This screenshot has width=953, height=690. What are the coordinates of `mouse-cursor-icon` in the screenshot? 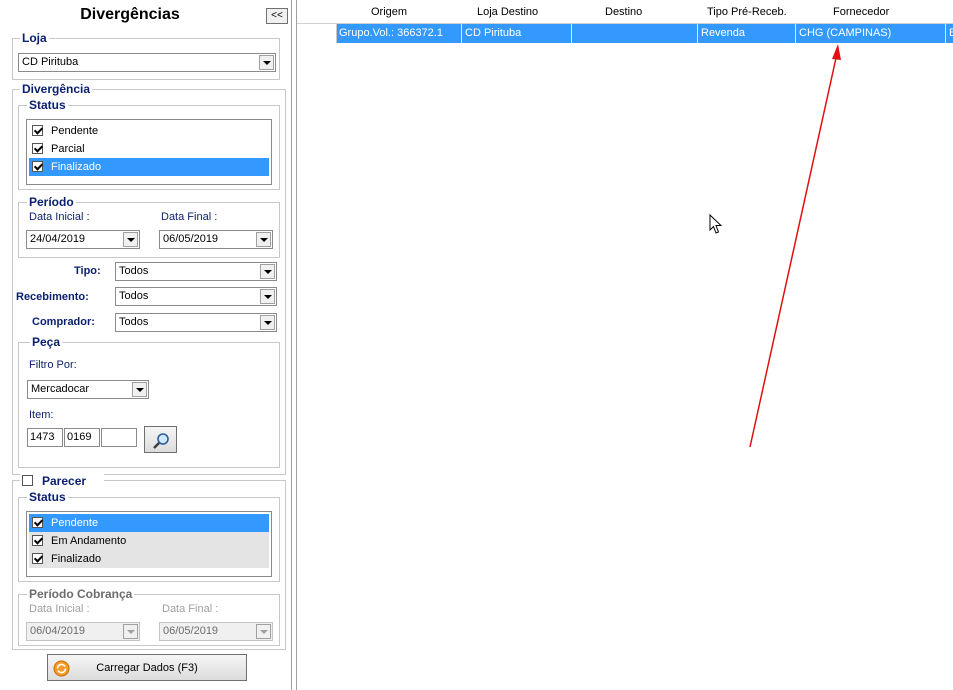 It's located at (716, 224).